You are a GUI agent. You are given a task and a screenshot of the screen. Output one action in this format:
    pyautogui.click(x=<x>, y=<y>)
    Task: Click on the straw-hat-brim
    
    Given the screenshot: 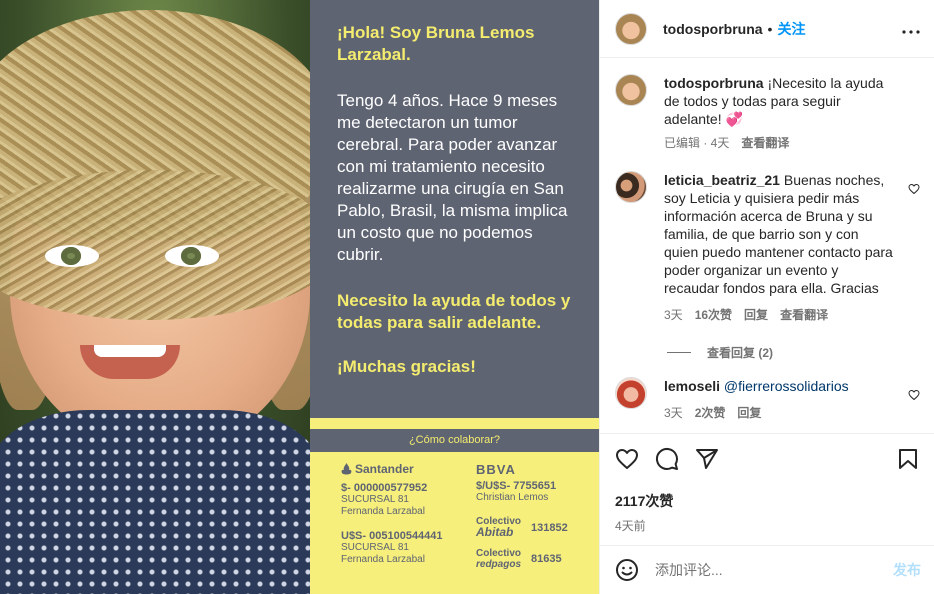 What is the action you would take?
    pyautogui.click(x=155, y=245)
    